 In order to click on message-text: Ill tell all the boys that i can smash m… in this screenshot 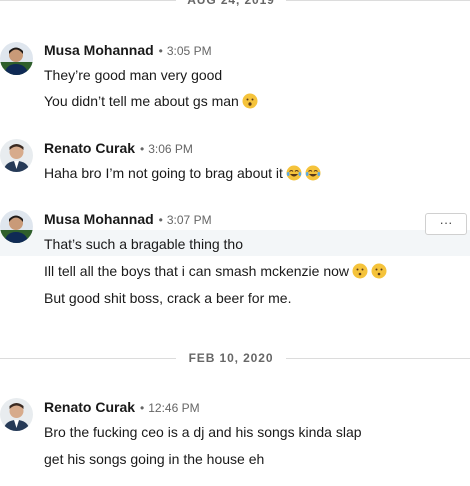, I will do `click(197, 271)`.